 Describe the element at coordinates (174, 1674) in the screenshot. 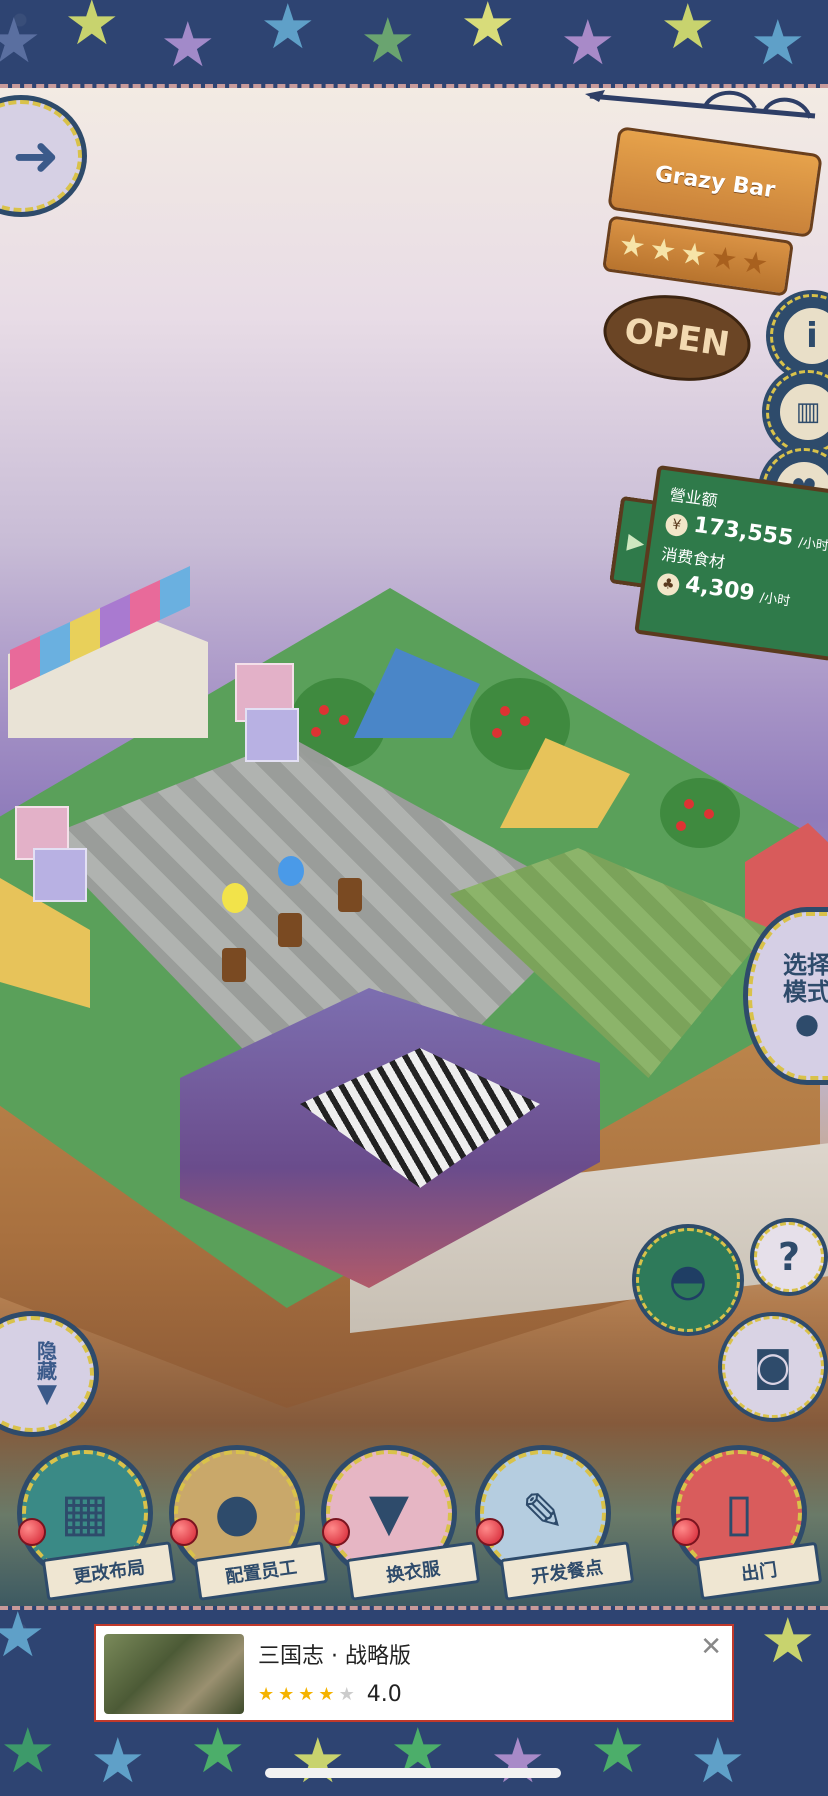

I see `ad-thumbnail` at that location.